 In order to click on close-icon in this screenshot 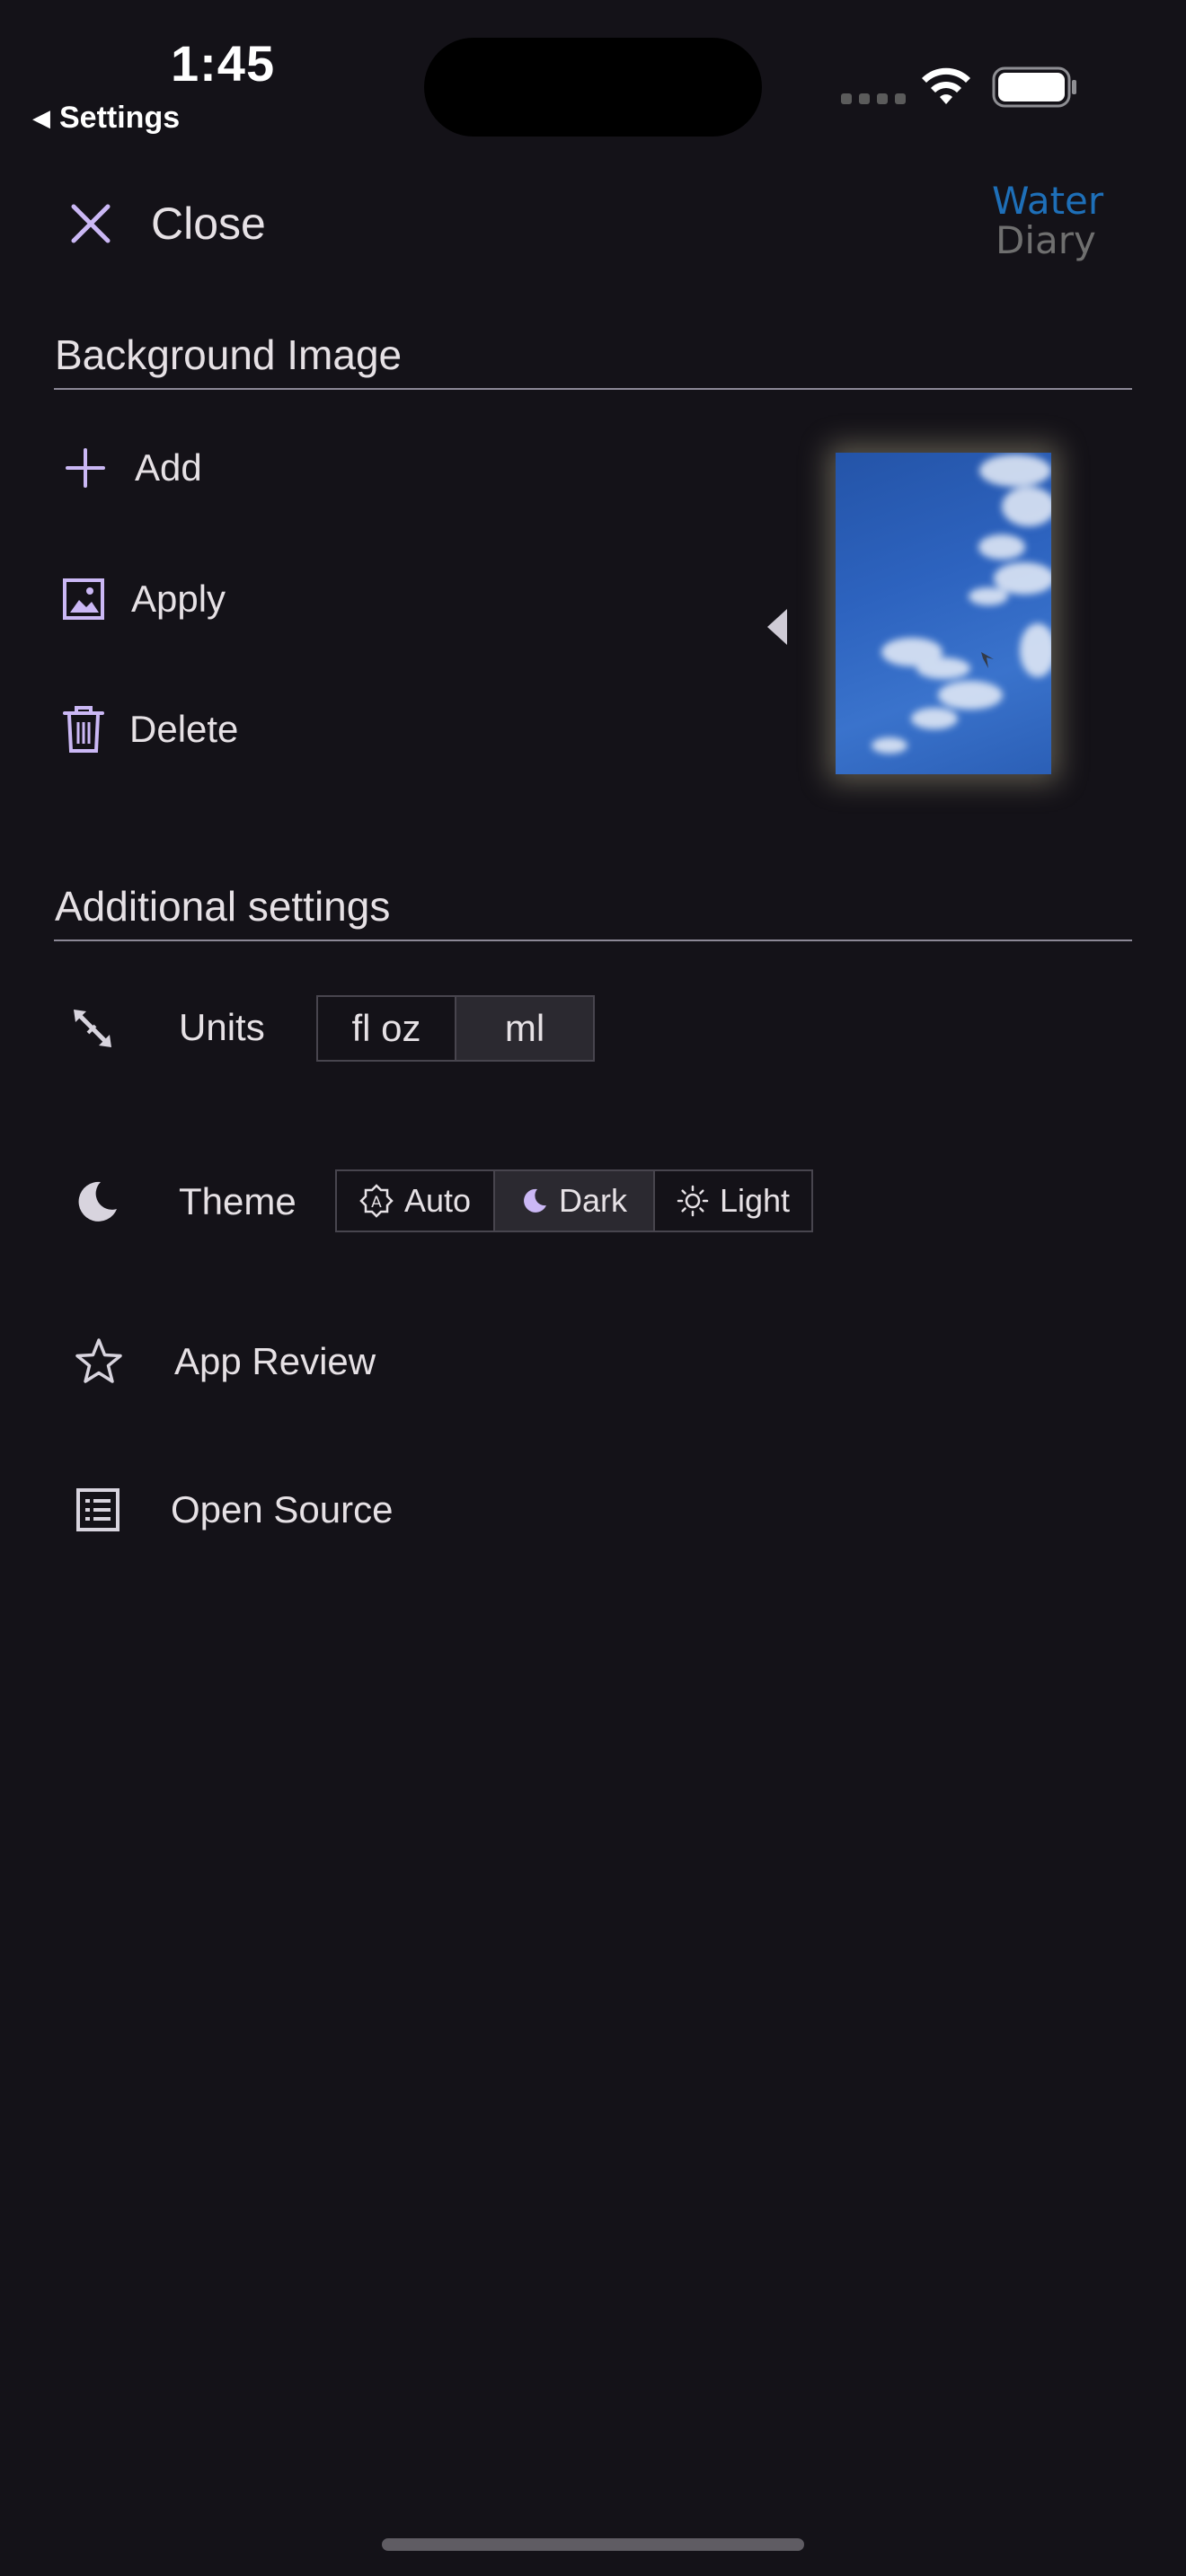, I will do `click(91, 223)`.